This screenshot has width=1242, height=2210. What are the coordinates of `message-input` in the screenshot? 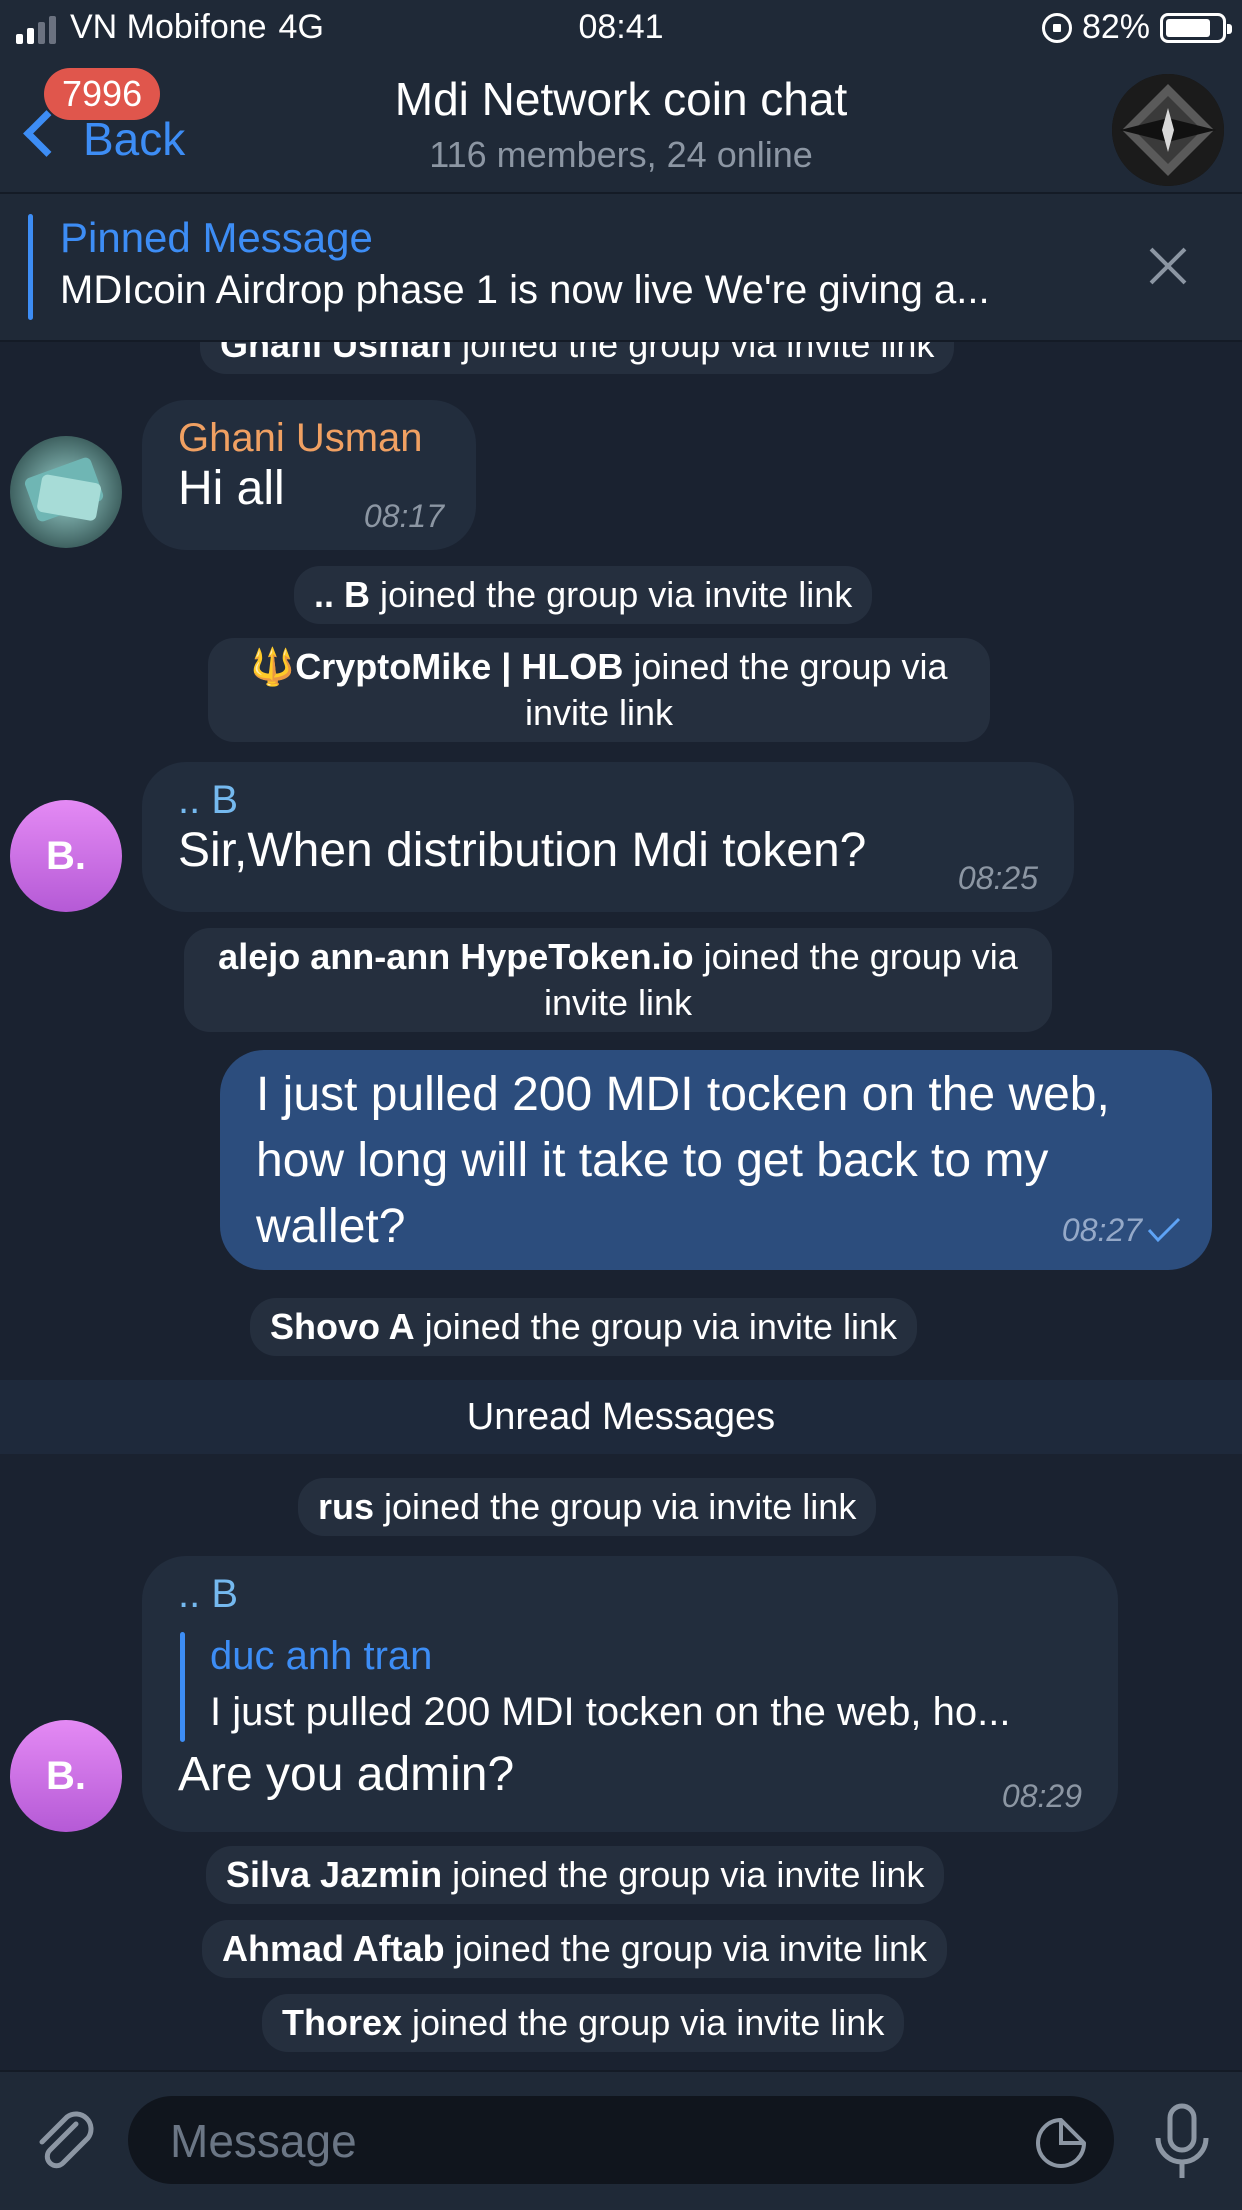 It's located at (580, 2141).